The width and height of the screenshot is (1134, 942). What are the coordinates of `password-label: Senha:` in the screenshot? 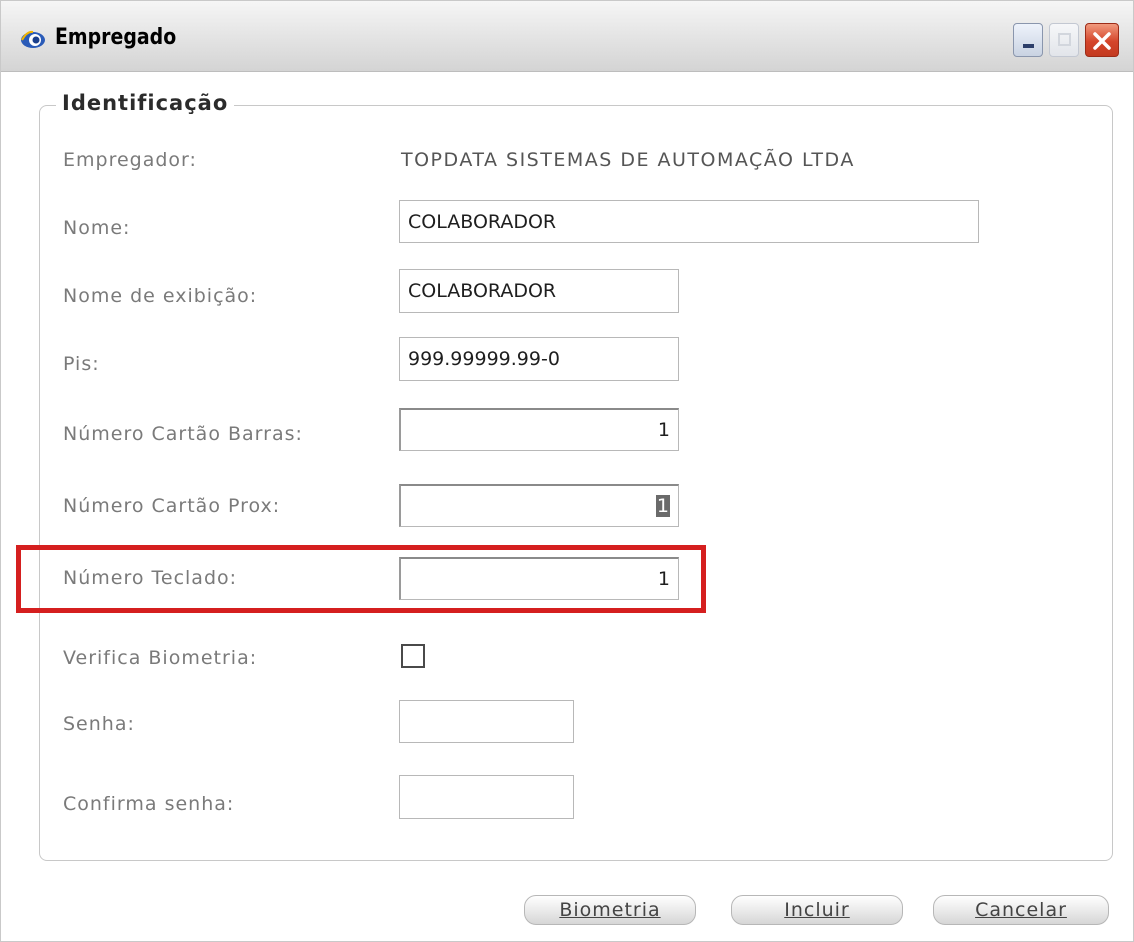 It's located at (99, 724).